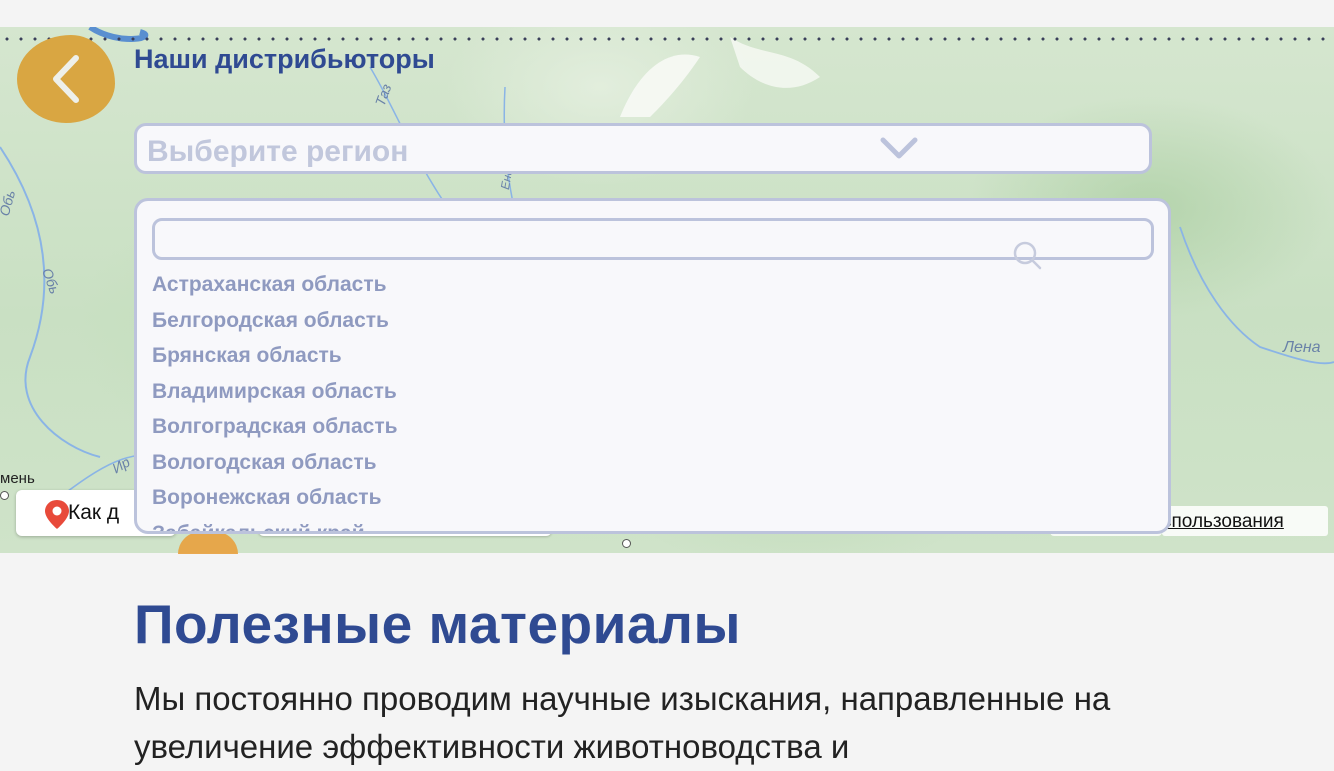  I want to click on search-icon, so click(1027, 255).